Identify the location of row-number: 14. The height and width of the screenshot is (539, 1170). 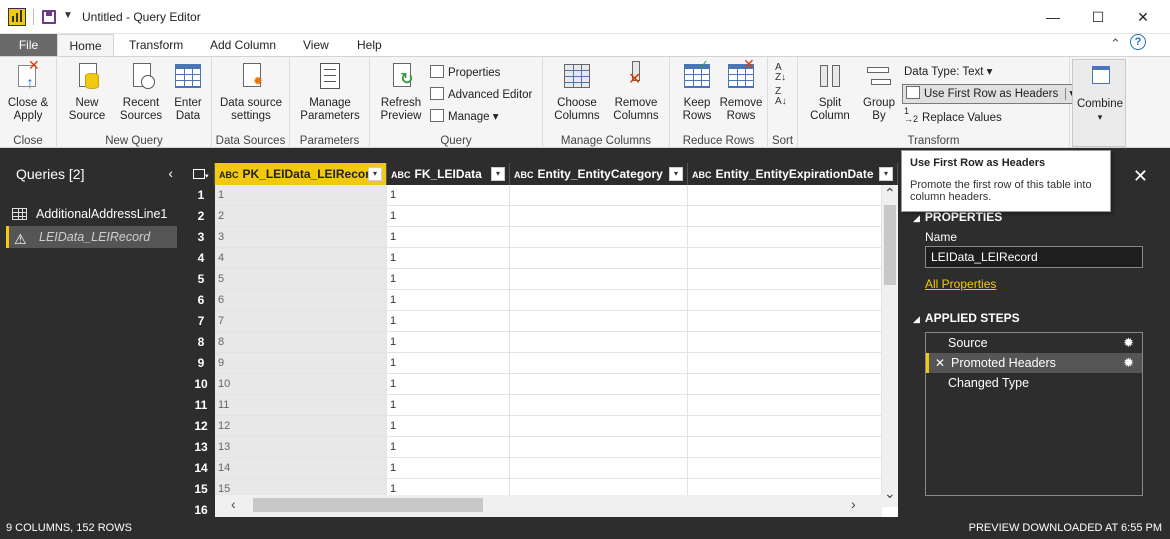
(201, 468).